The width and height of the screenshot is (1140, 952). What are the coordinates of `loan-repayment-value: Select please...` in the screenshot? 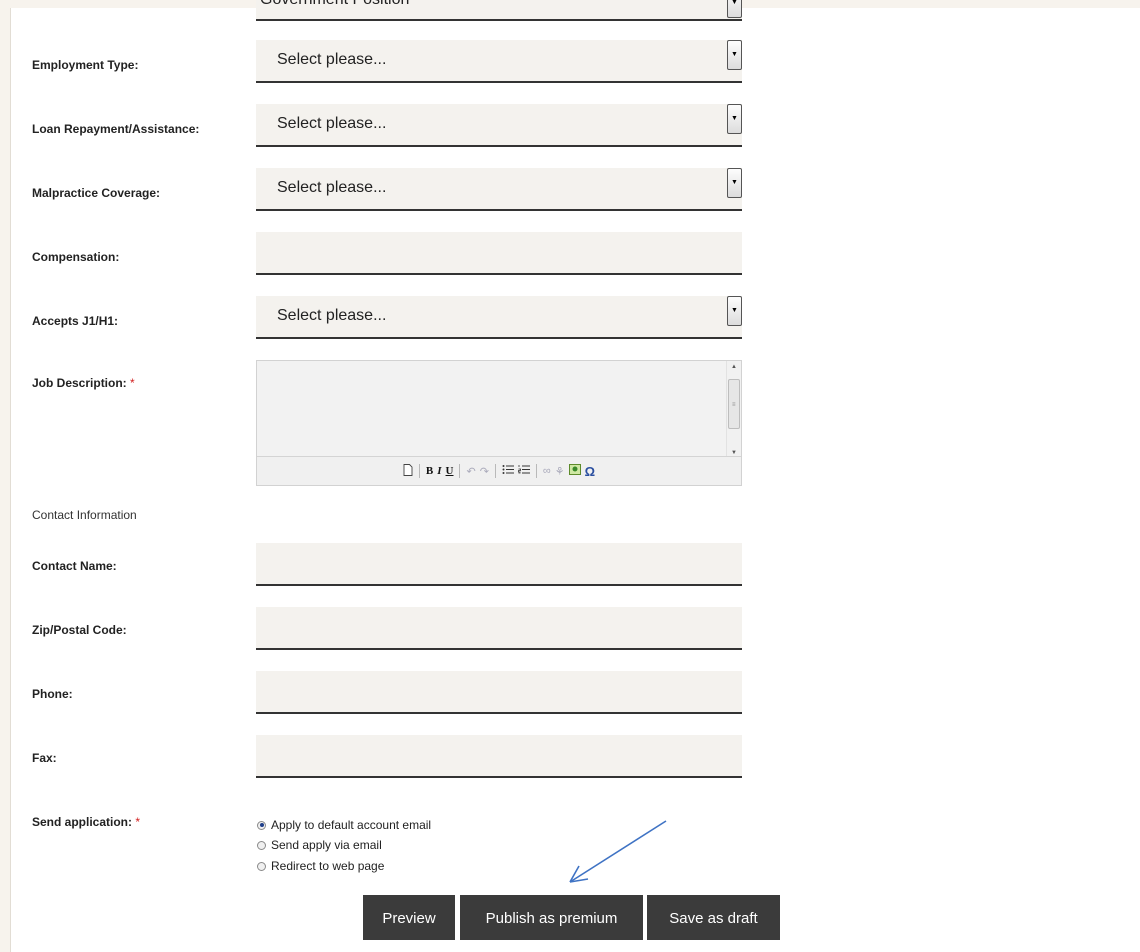 It's located at (332, 123).